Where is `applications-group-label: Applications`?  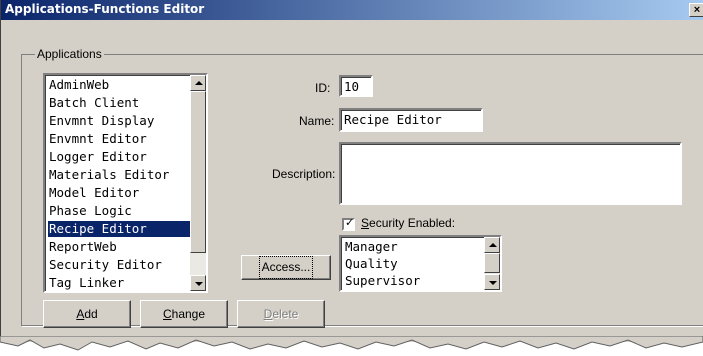 applications-group-label: Applications is located at coordinates (69, 54).